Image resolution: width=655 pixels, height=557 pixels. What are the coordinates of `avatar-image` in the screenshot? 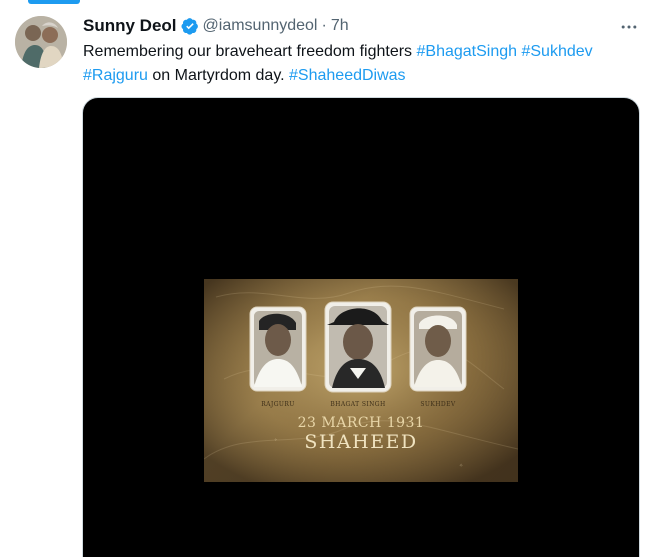 It's located at (41, 42).